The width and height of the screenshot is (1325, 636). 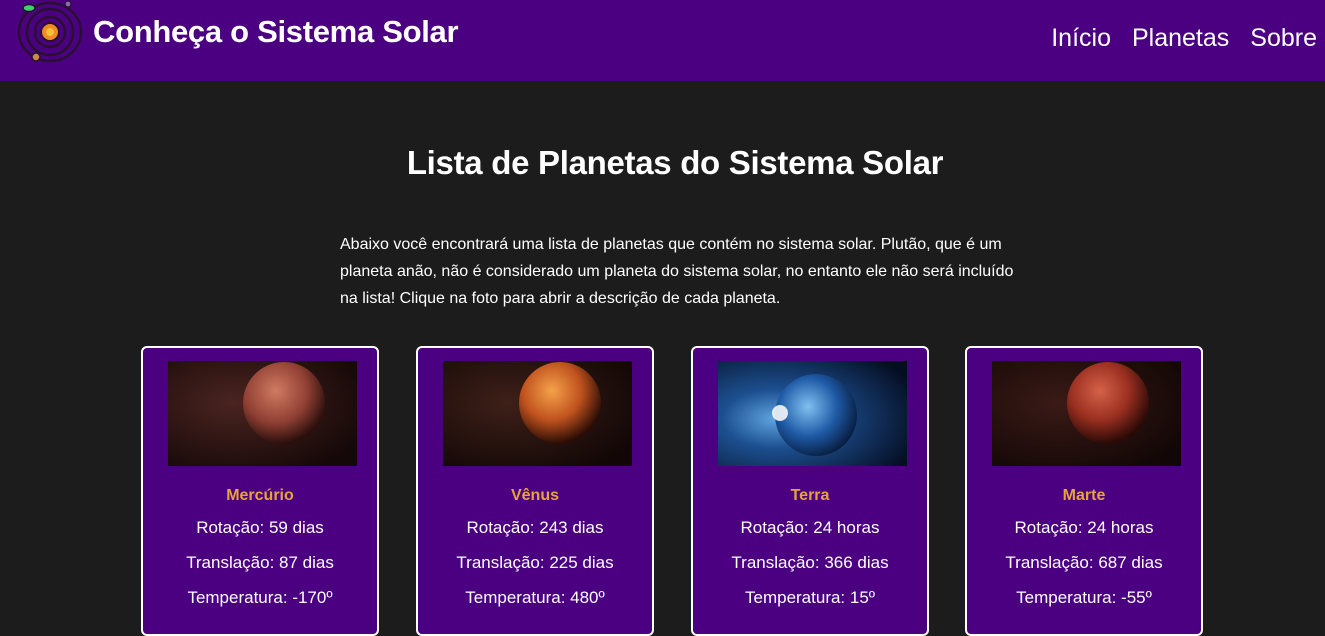 I want to click on planet-name: Mercúrio, so click(x=260, y=495).